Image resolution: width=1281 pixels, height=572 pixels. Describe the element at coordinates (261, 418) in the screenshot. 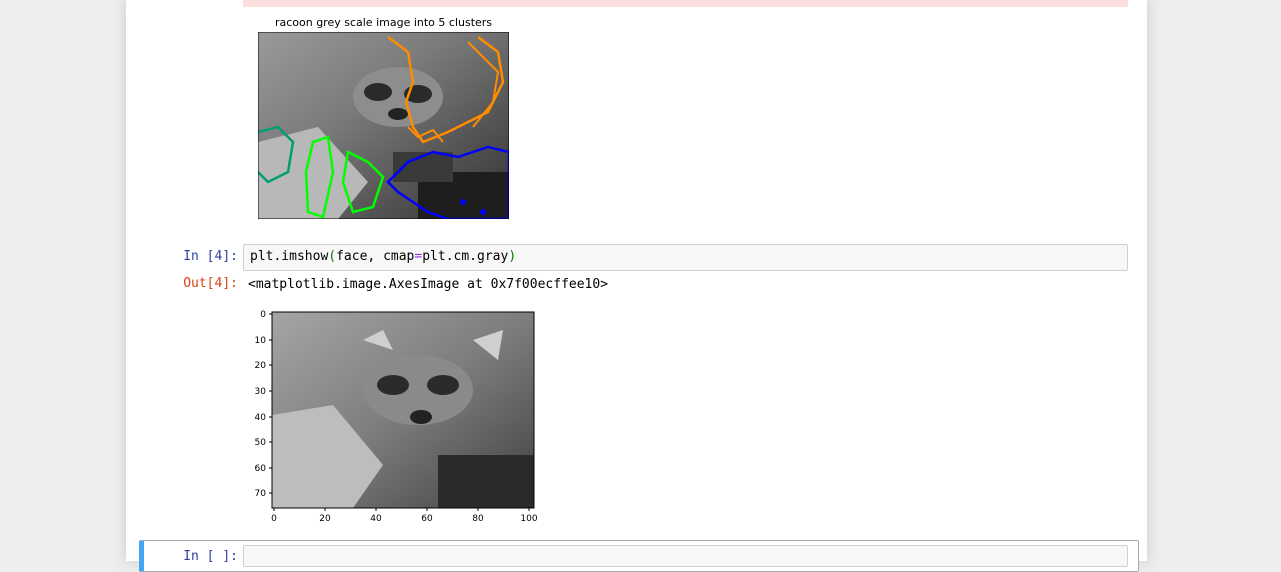

I see `y-tick-label: 40` at that location.